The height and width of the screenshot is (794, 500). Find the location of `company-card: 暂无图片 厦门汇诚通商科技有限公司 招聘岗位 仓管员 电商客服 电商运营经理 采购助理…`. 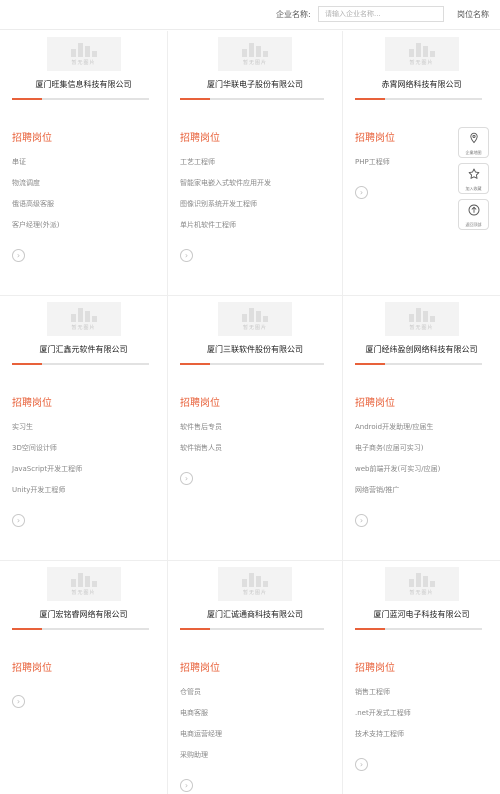

company-card: 暂无图片 厦门汇诚通商科技有限公司 招聘岗位 仓管员 电商客服 电商运营经理 采购助理… is located at coordinates (255, 677).